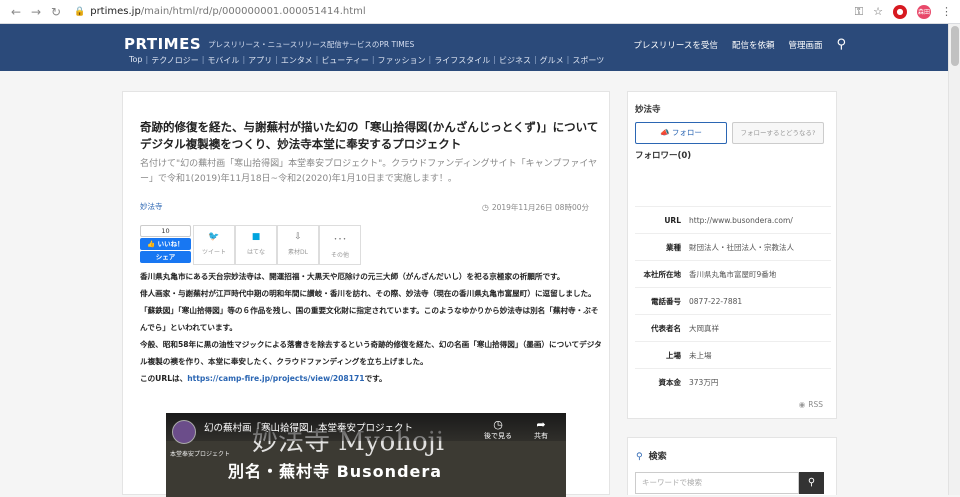  I want to click on logo: PRTIMES, so click(162, 44).